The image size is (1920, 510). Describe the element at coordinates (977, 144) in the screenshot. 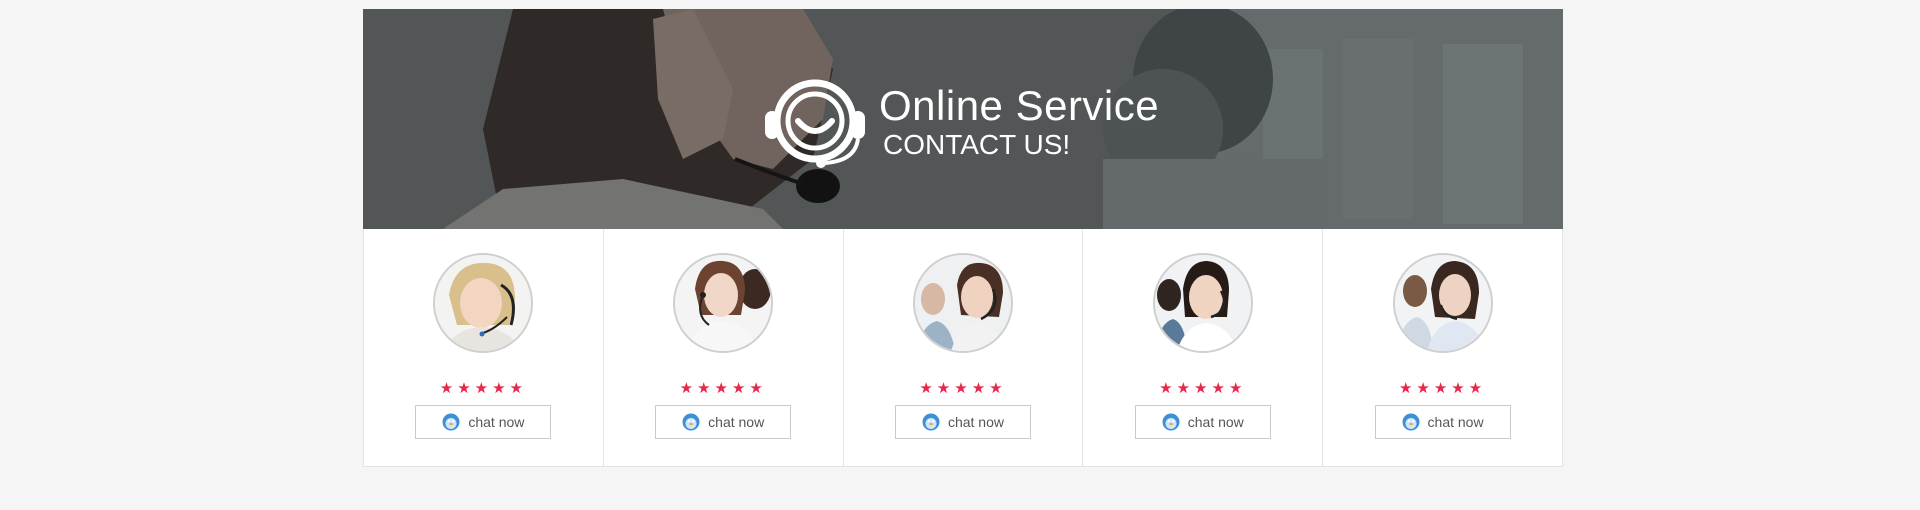

I see `contact-us-subtitle: CONTACT US!` at that location.